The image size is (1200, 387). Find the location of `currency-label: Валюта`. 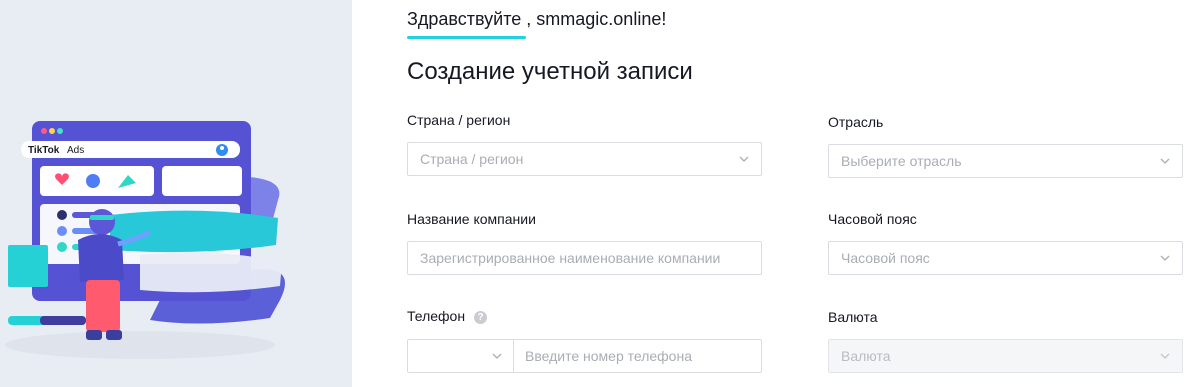

currency-label: Валюта is located at coordinates (853, 317).